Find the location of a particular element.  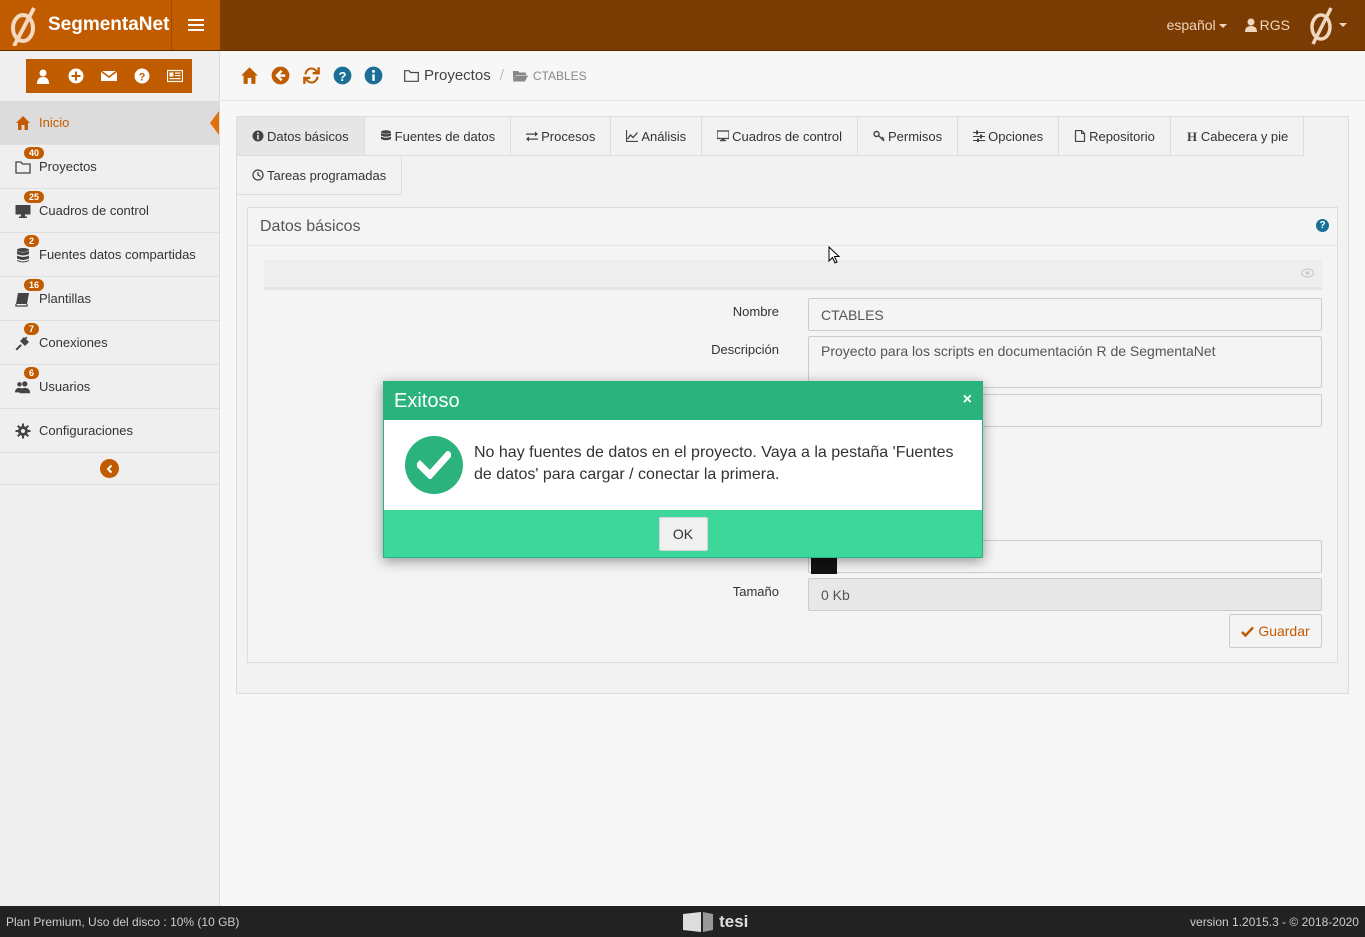

sidebar-item-usuarios: 6 Usuarios is located at coordinates (109, 387).